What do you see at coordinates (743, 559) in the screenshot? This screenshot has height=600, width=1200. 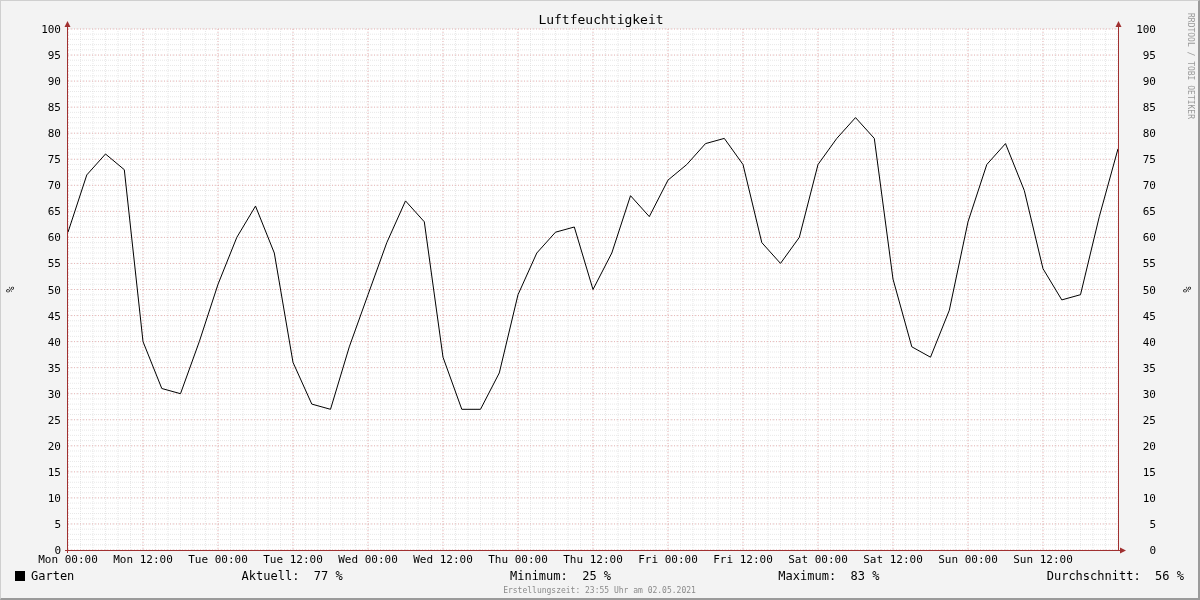 I see `x-tick-label: Fri 12:00` at bounding box center [743, 559].